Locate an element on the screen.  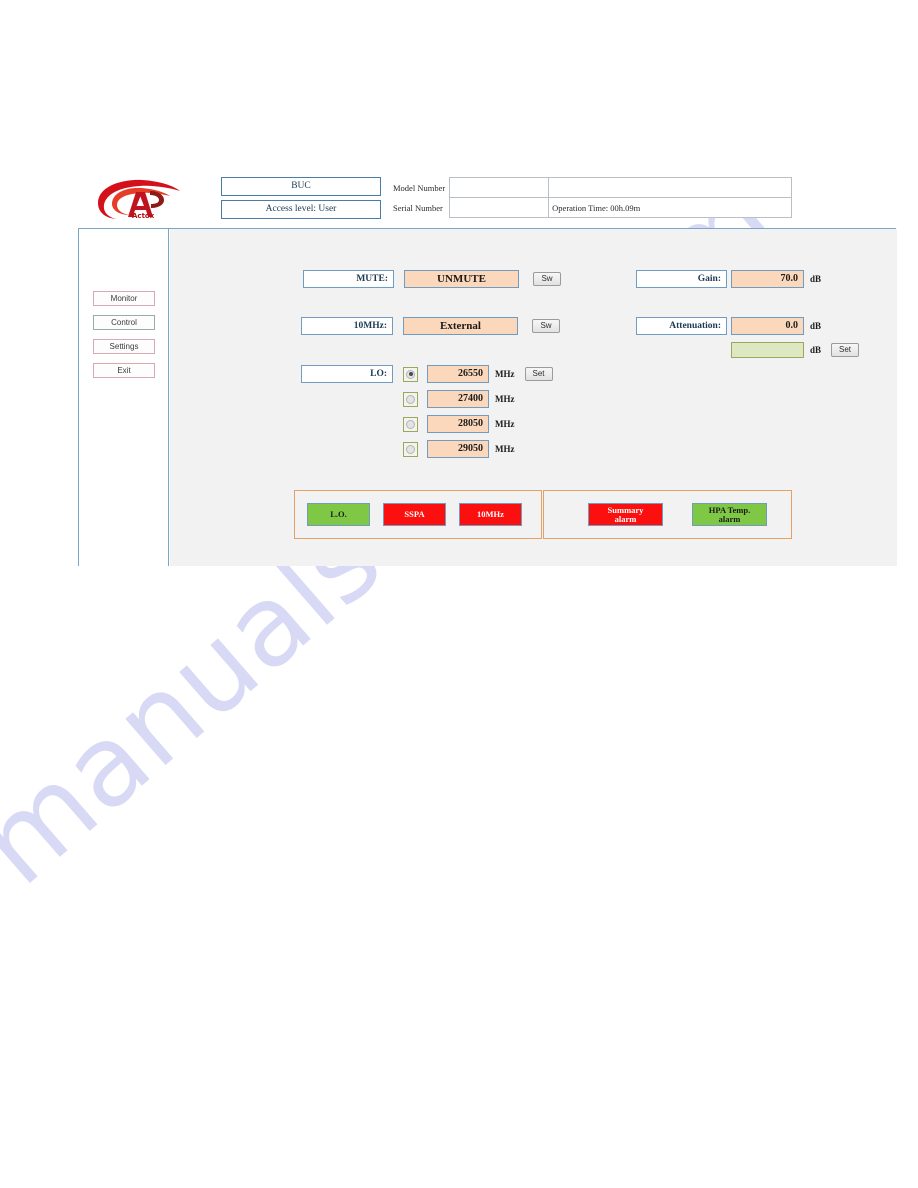
header-identity-boxes: BUC Access level: User is located at coordinates (301, 200).